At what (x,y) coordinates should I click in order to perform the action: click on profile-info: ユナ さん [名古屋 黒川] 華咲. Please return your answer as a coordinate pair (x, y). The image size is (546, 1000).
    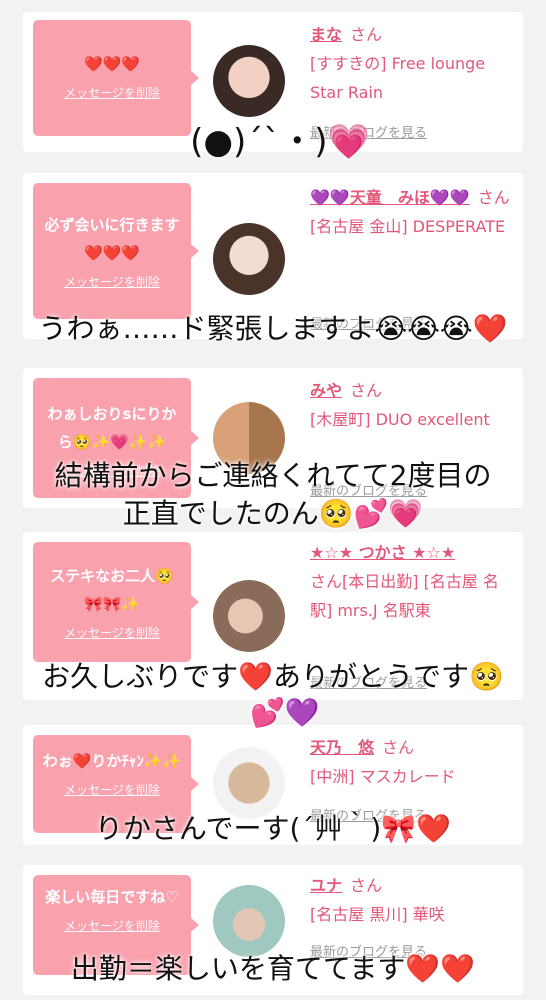
    Looking at the image, I should click on (412, 900).